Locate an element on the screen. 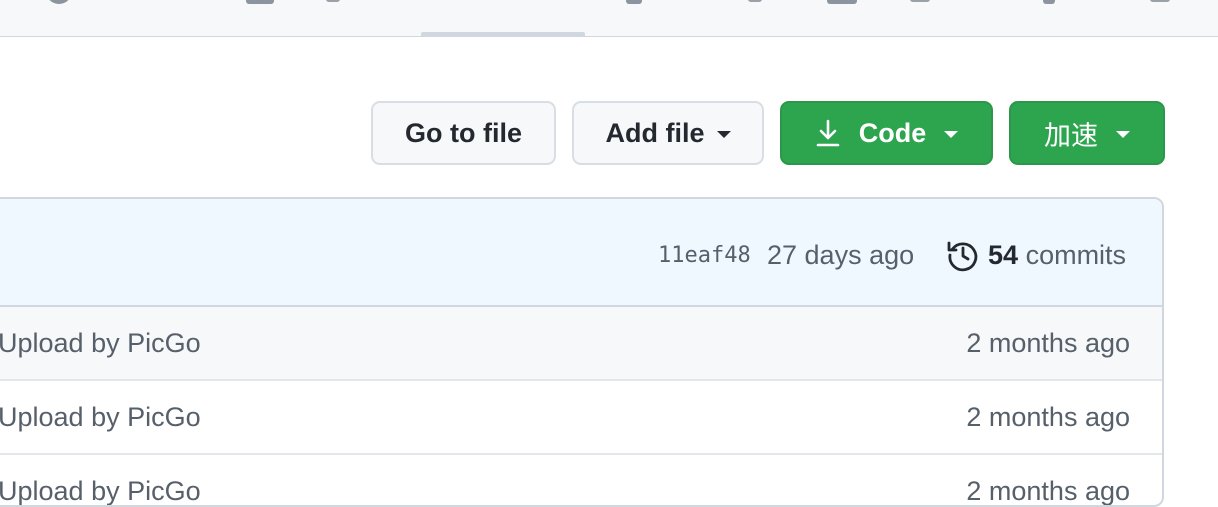  speedup-button: 加速 is located at coordinates (1087, 133).